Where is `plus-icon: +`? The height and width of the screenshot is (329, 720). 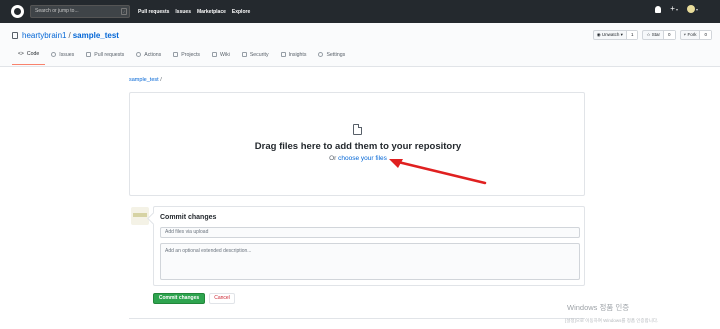
plus-icon: + is located at coordinates (672, 8).